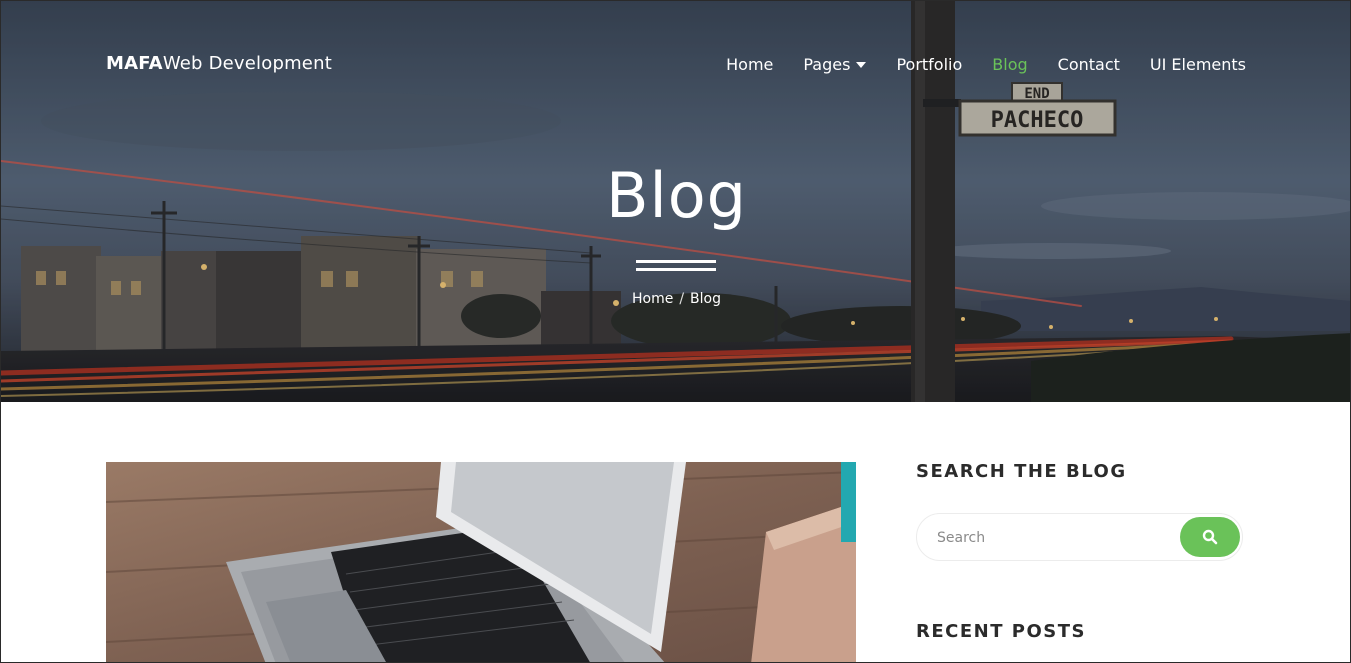  I want to click on search-widget-title: SEARCH THE BLOG, so click(1021, 471).